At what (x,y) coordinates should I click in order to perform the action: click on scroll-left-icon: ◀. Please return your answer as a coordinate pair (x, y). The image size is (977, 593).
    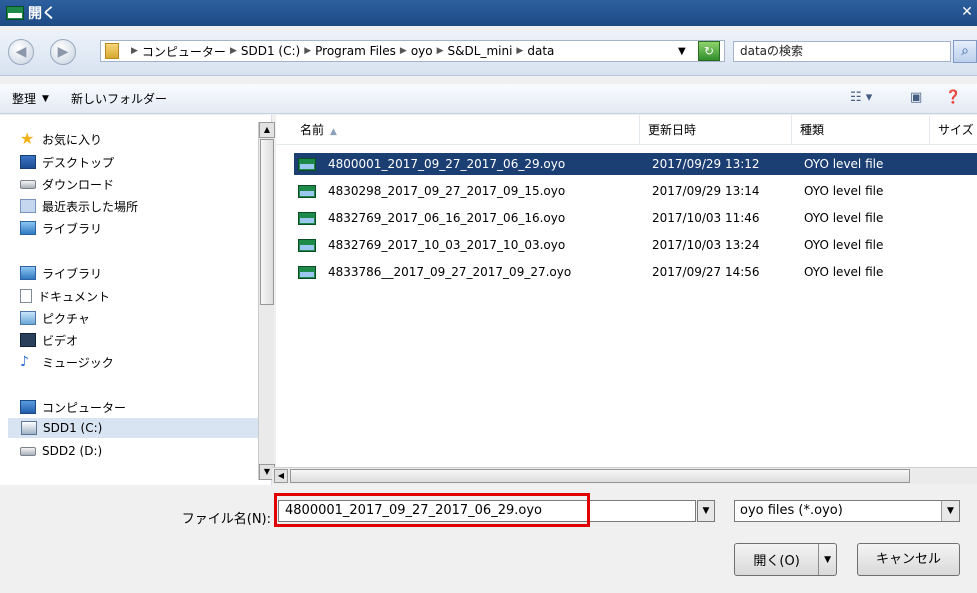
    Looking at the image, I should click on (281, 476).